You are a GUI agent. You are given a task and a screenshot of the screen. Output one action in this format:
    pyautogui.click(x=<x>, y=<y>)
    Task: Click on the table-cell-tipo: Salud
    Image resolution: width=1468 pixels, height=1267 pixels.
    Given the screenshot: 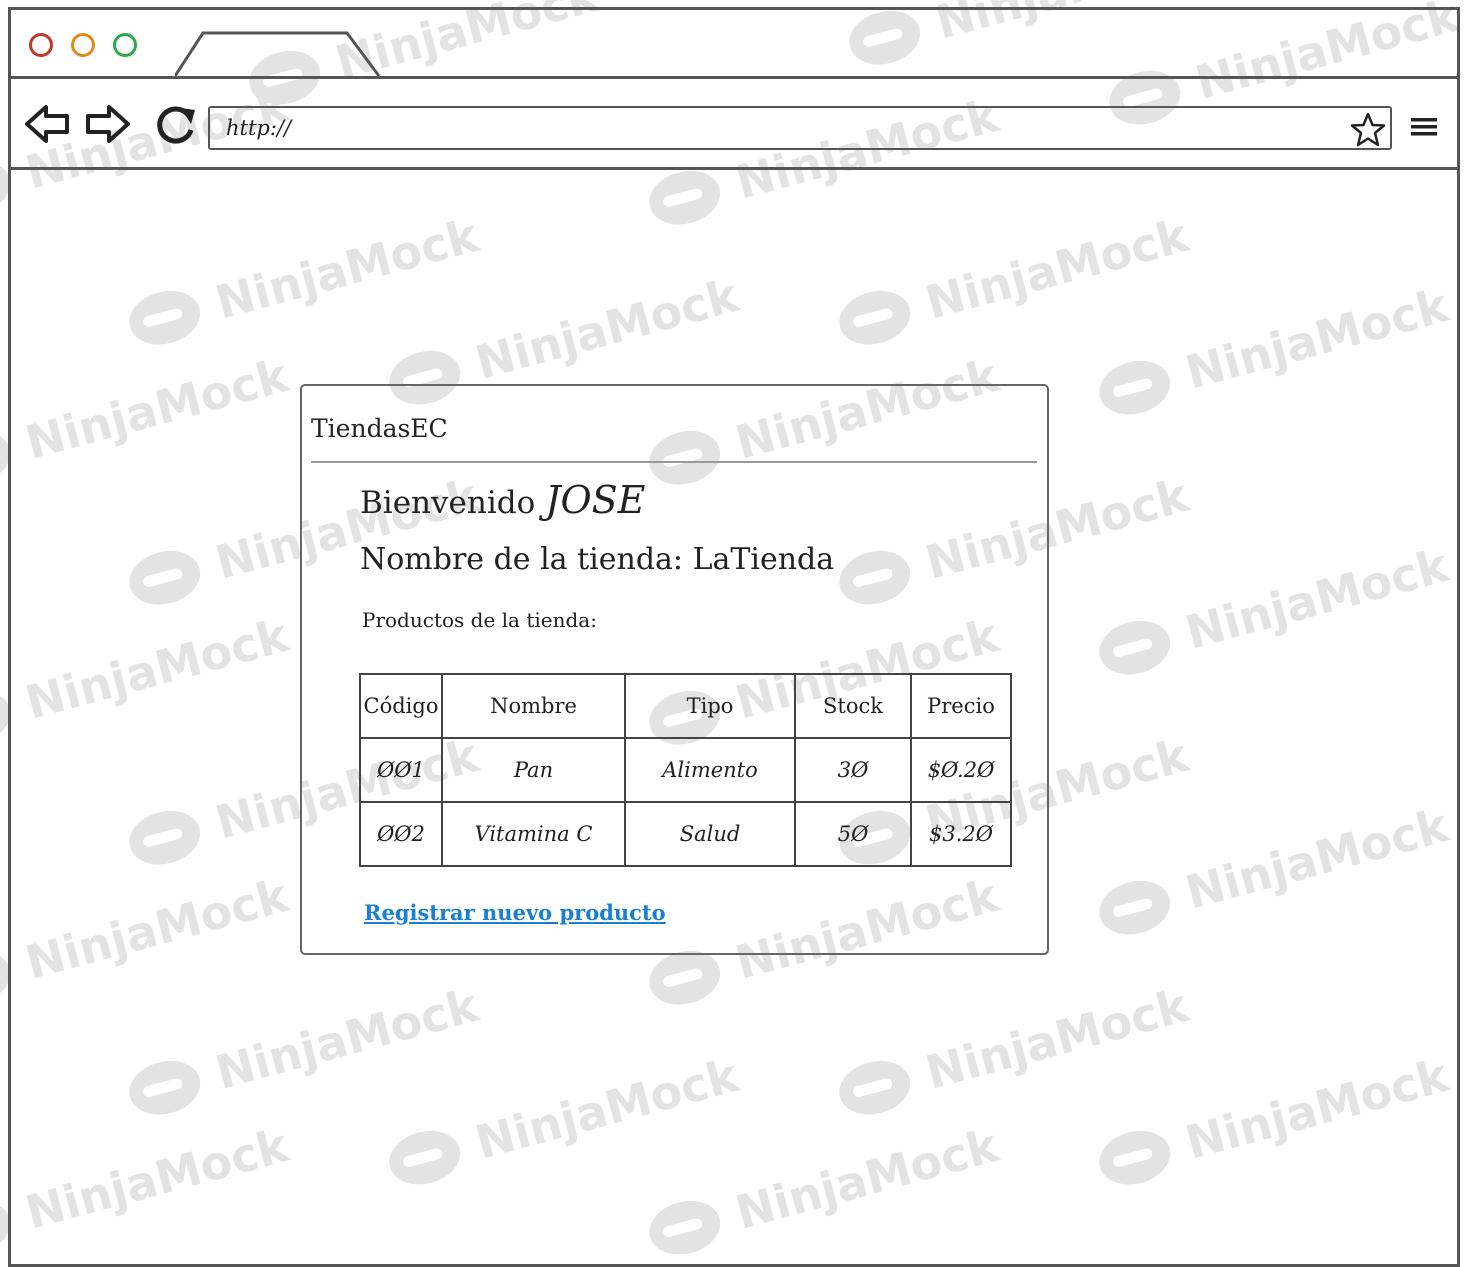 What is the action you would take?
    pyautogui.click(x=710, y=834)
    